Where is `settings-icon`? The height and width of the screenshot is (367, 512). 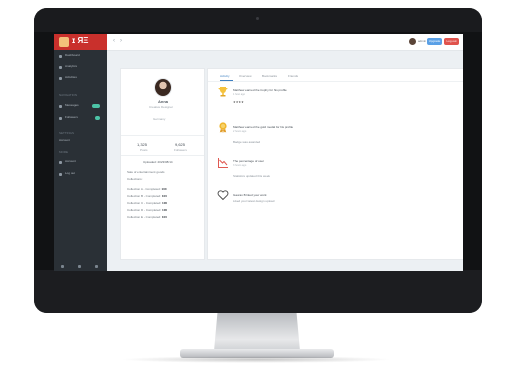
settings-icon is located at coordinates (62, 266).